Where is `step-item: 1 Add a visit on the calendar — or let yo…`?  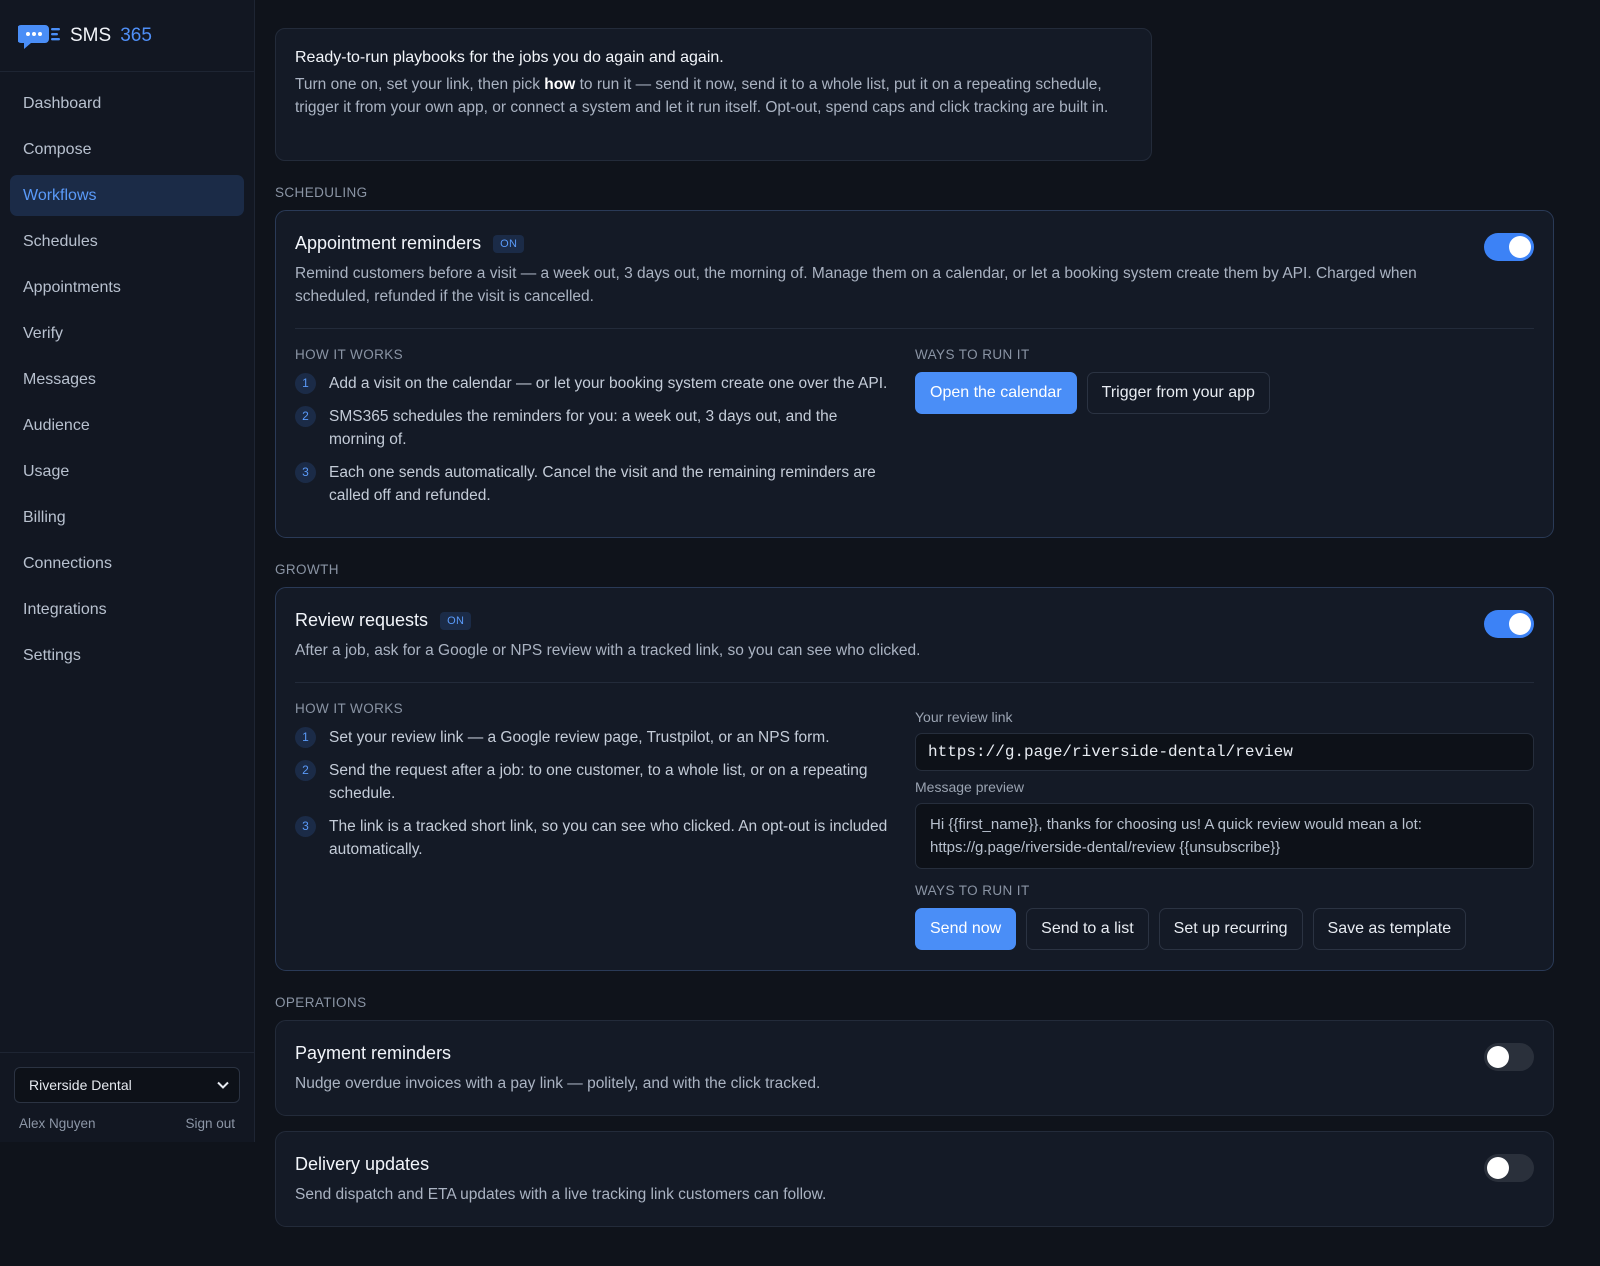 step-item: 1 Add a visit on the calendar — or let yo… is located at coordinates (595, 383).